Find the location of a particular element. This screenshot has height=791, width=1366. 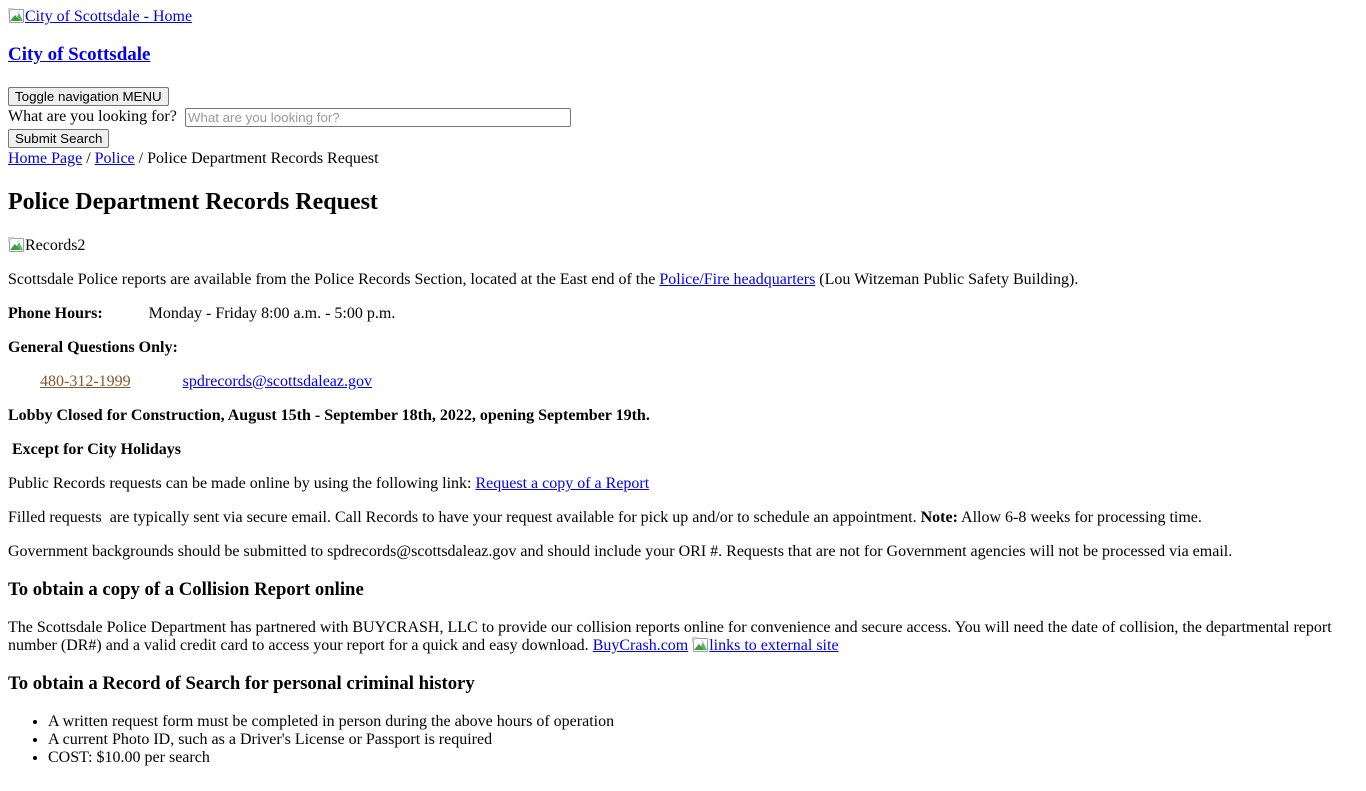

phone-hours-value: Monday - Friday 8:00 a.m. - 5:00 p.m. is located at coordinates (272, 313).